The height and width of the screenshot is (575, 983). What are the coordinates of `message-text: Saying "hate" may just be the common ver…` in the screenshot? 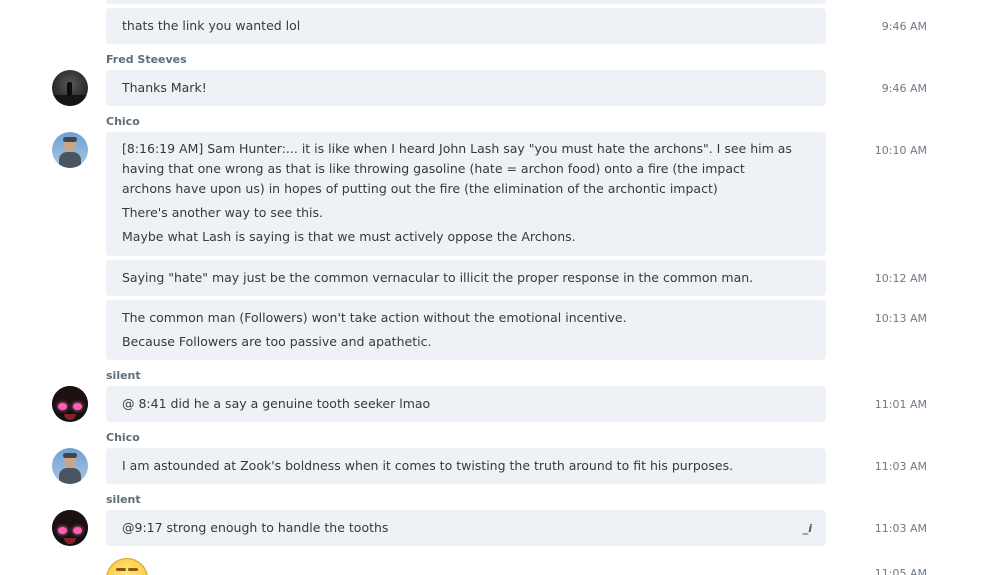 It's located at (438, 277).